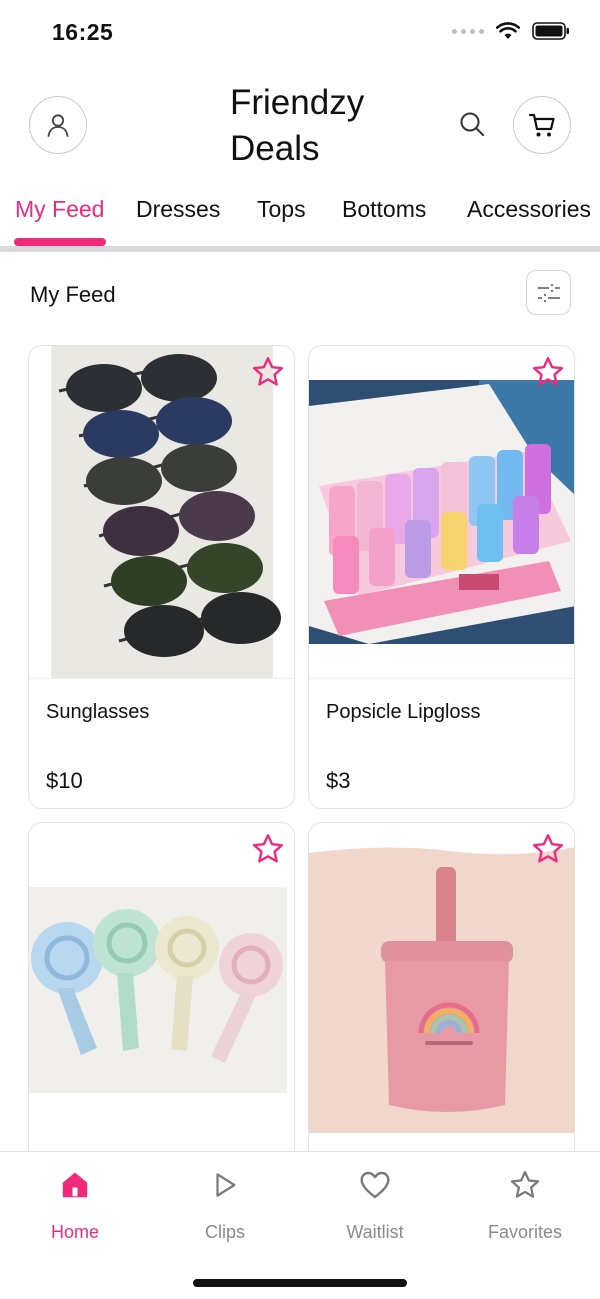  Describe the element at coordinates (161, 512) in the screenshot. I see `product-image-sunglasses` at that location.